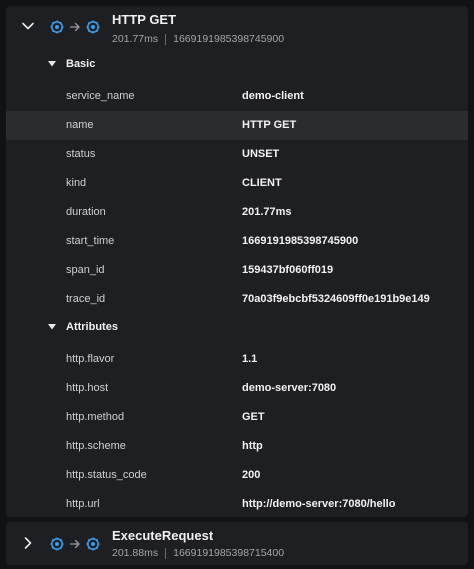  What do you see at coordinates (135, 553) in the screenshot?
I see `span-duration: 201.88ms` at bounding box center [135, 553].